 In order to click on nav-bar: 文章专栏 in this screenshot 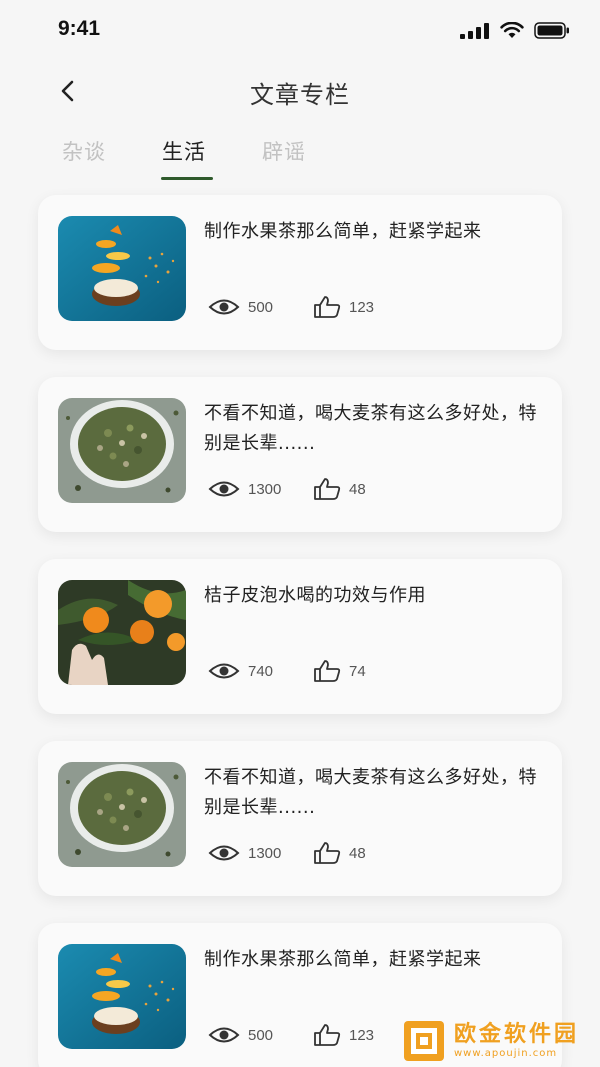, I will do `click(300, 91)`.